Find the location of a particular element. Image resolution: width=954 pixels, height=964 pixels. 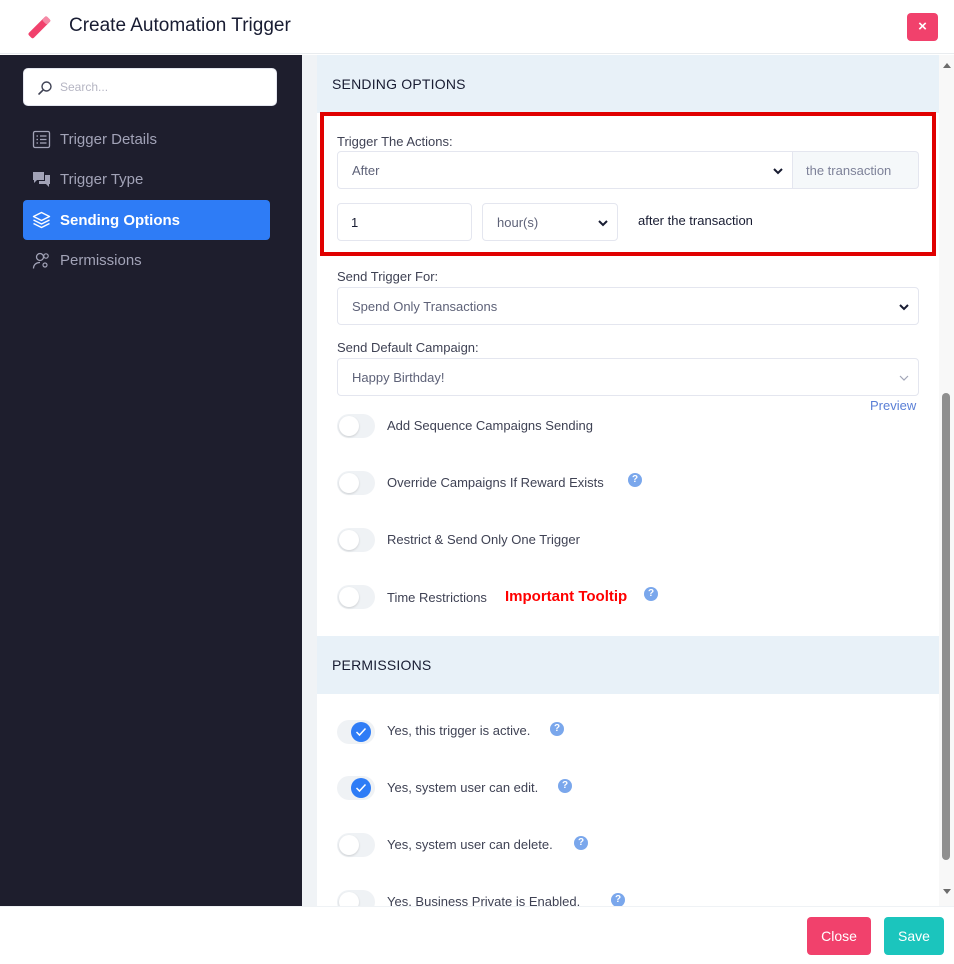

business-private-toggle is located at coordinates (356, 898).